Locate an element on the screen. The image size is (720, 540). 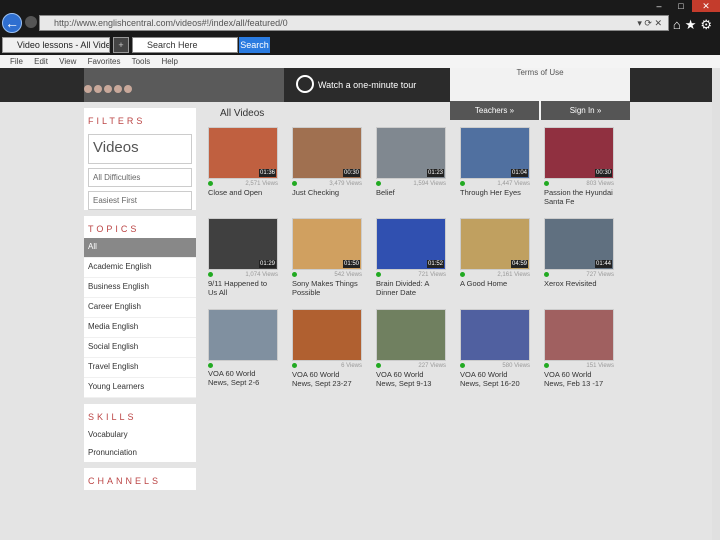
new-tab-button: + is located at coordinates (121, 45).